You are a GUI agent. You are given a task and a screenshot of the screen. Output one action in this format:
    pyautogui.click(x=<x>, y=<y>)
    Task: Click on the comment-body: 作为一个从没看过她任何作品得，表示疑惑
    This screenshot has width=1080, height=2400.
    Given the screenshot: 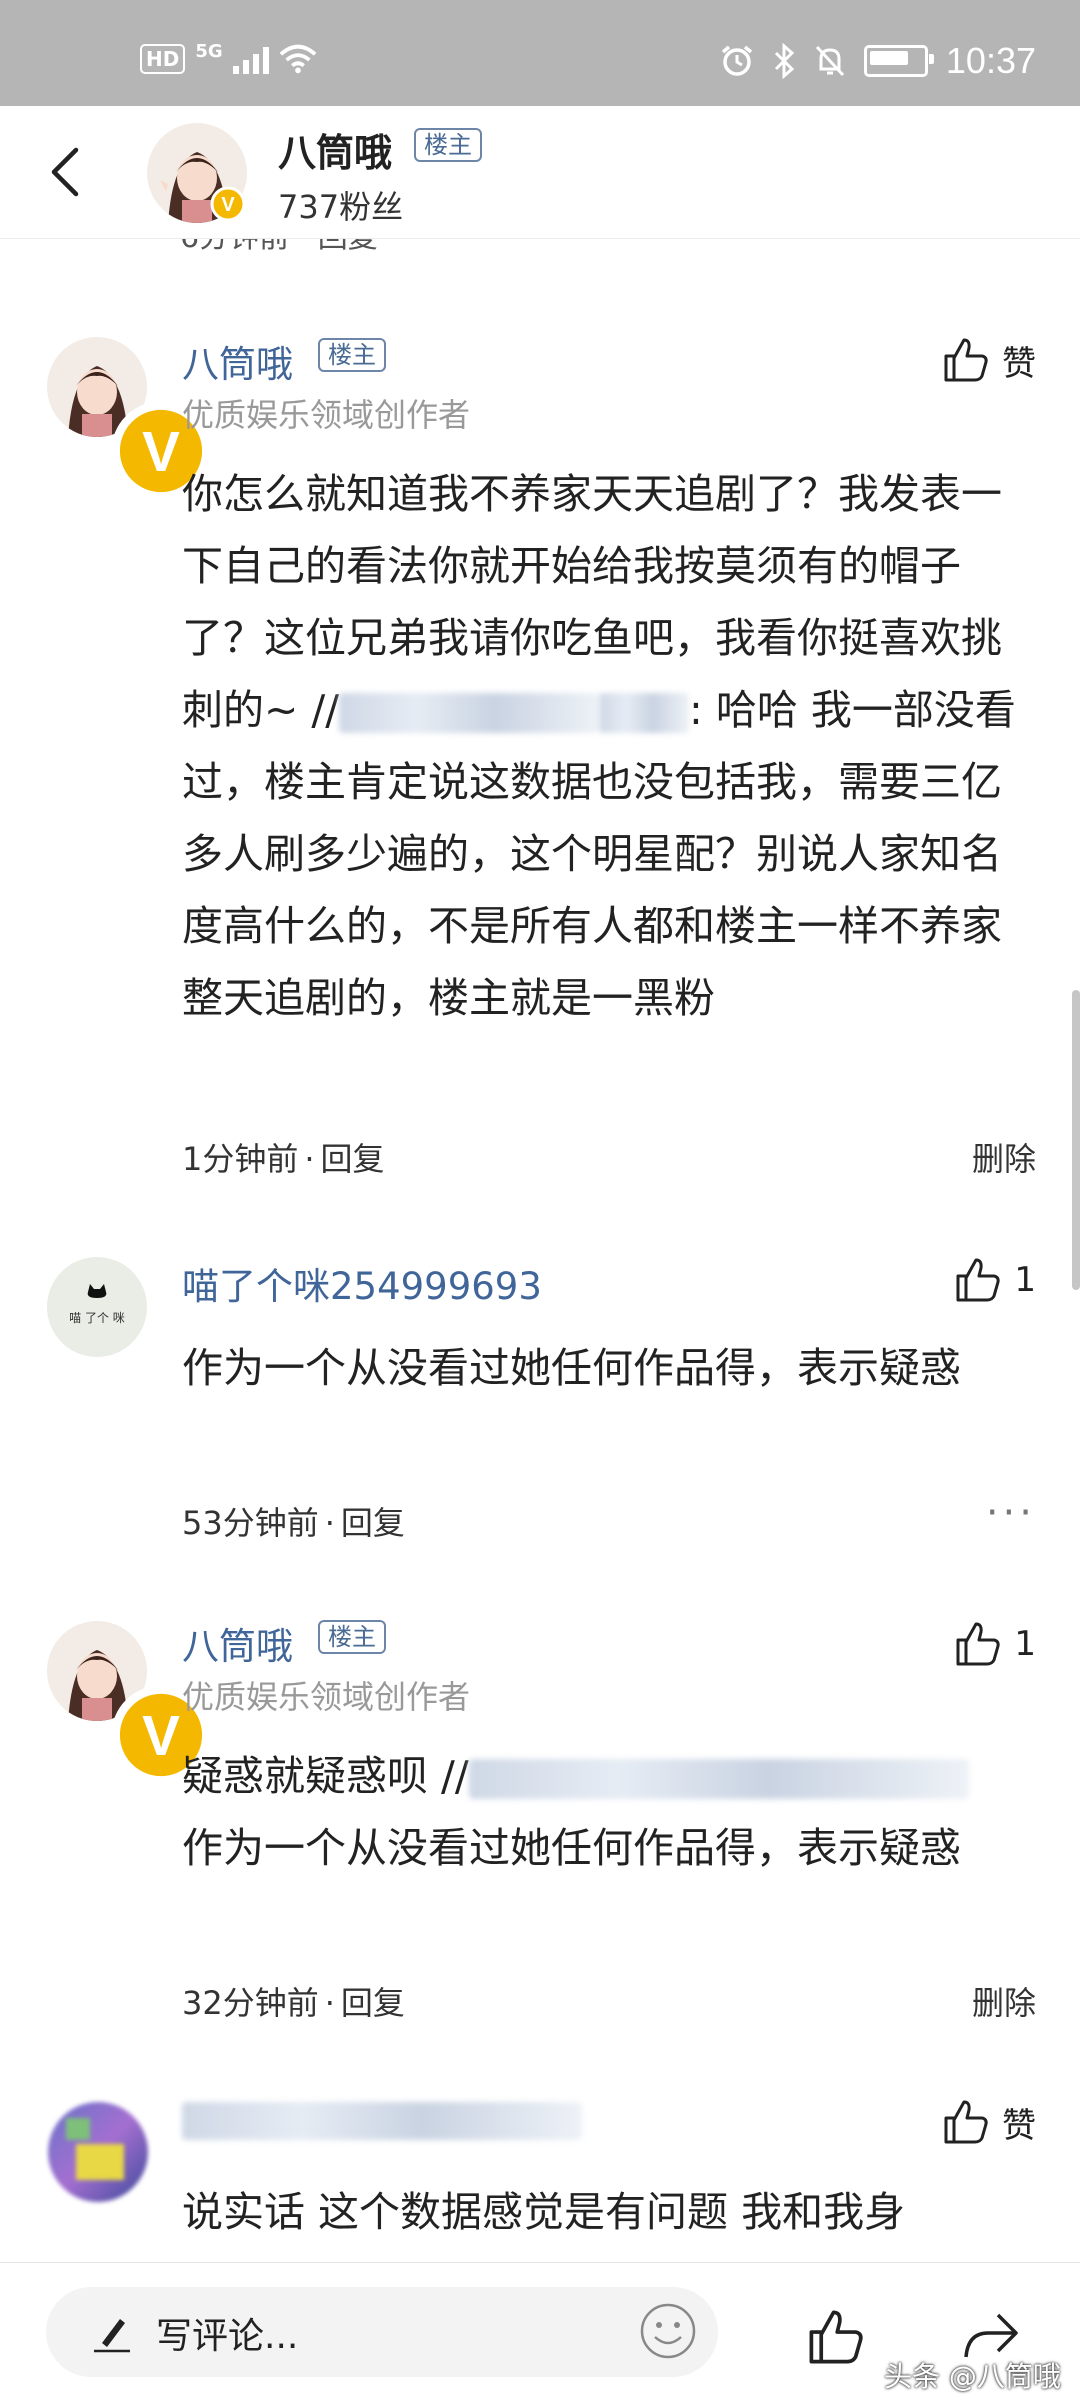 What is the action you would take?
    pyautogui.click(x=571, y=1368)
    